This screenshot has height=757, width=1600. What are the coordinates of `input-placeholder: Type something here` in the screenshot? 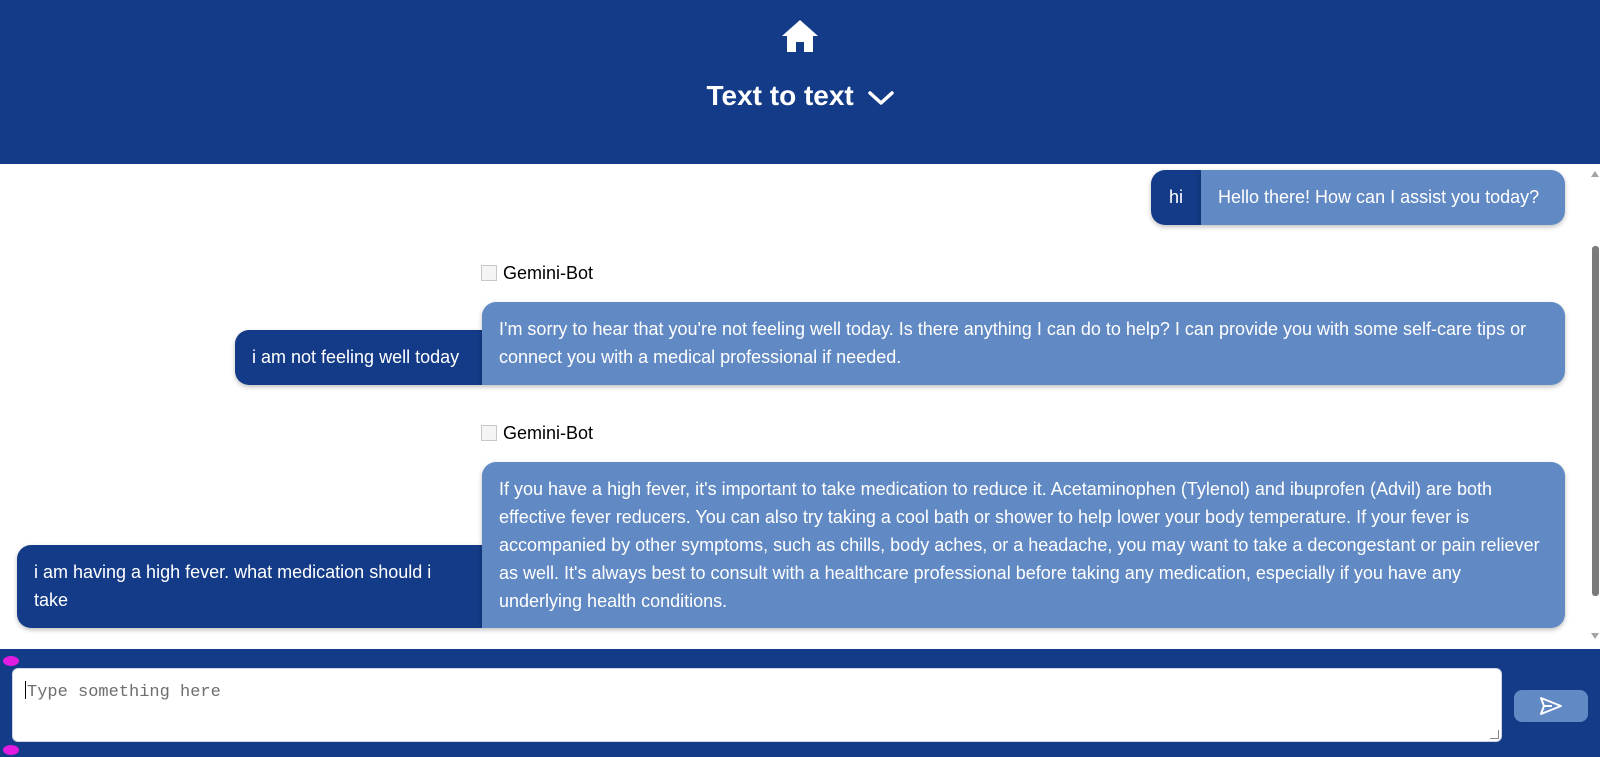 It's located at (124, 692).